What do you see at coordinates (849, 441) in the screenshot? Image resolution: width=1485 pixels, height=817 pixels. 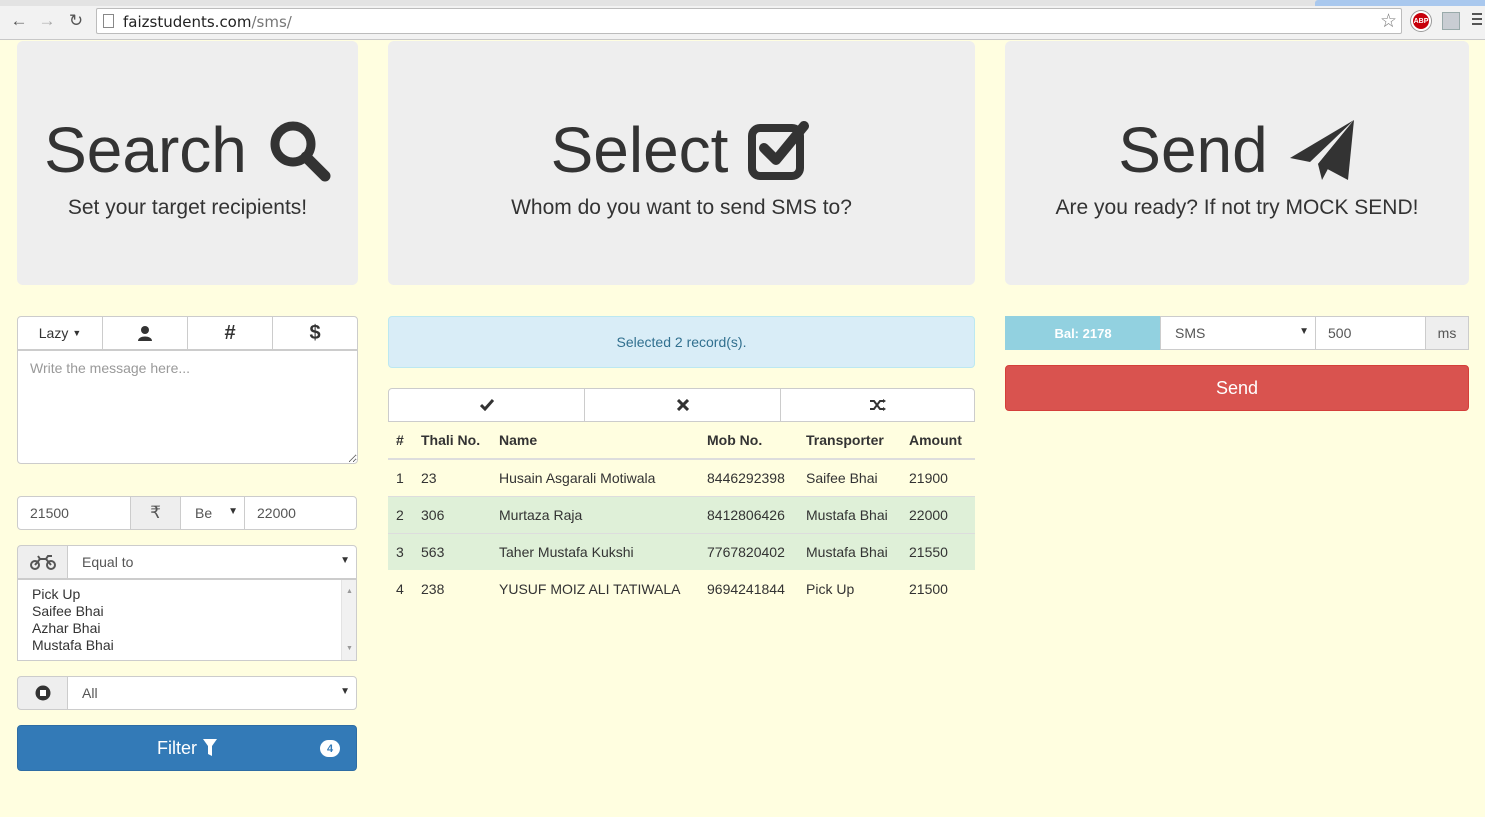 I see `col-header-transporter: Transporter` at bounding box center [849, 441].